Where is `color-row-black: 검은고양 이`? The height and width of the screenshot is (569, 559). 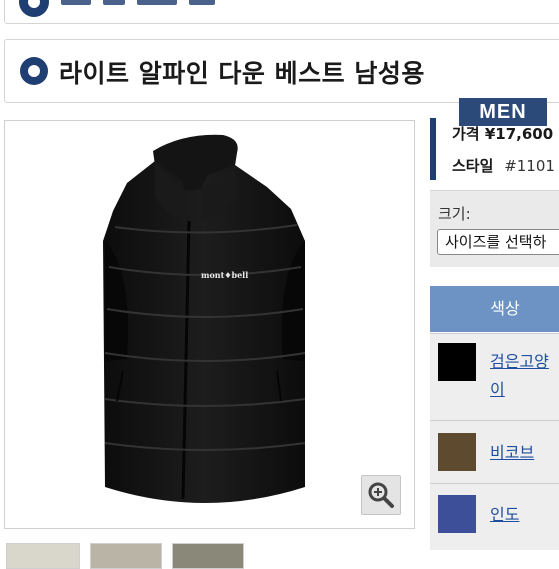
color-row-black: 검은고양 이 is located at coordinates (494, 376).